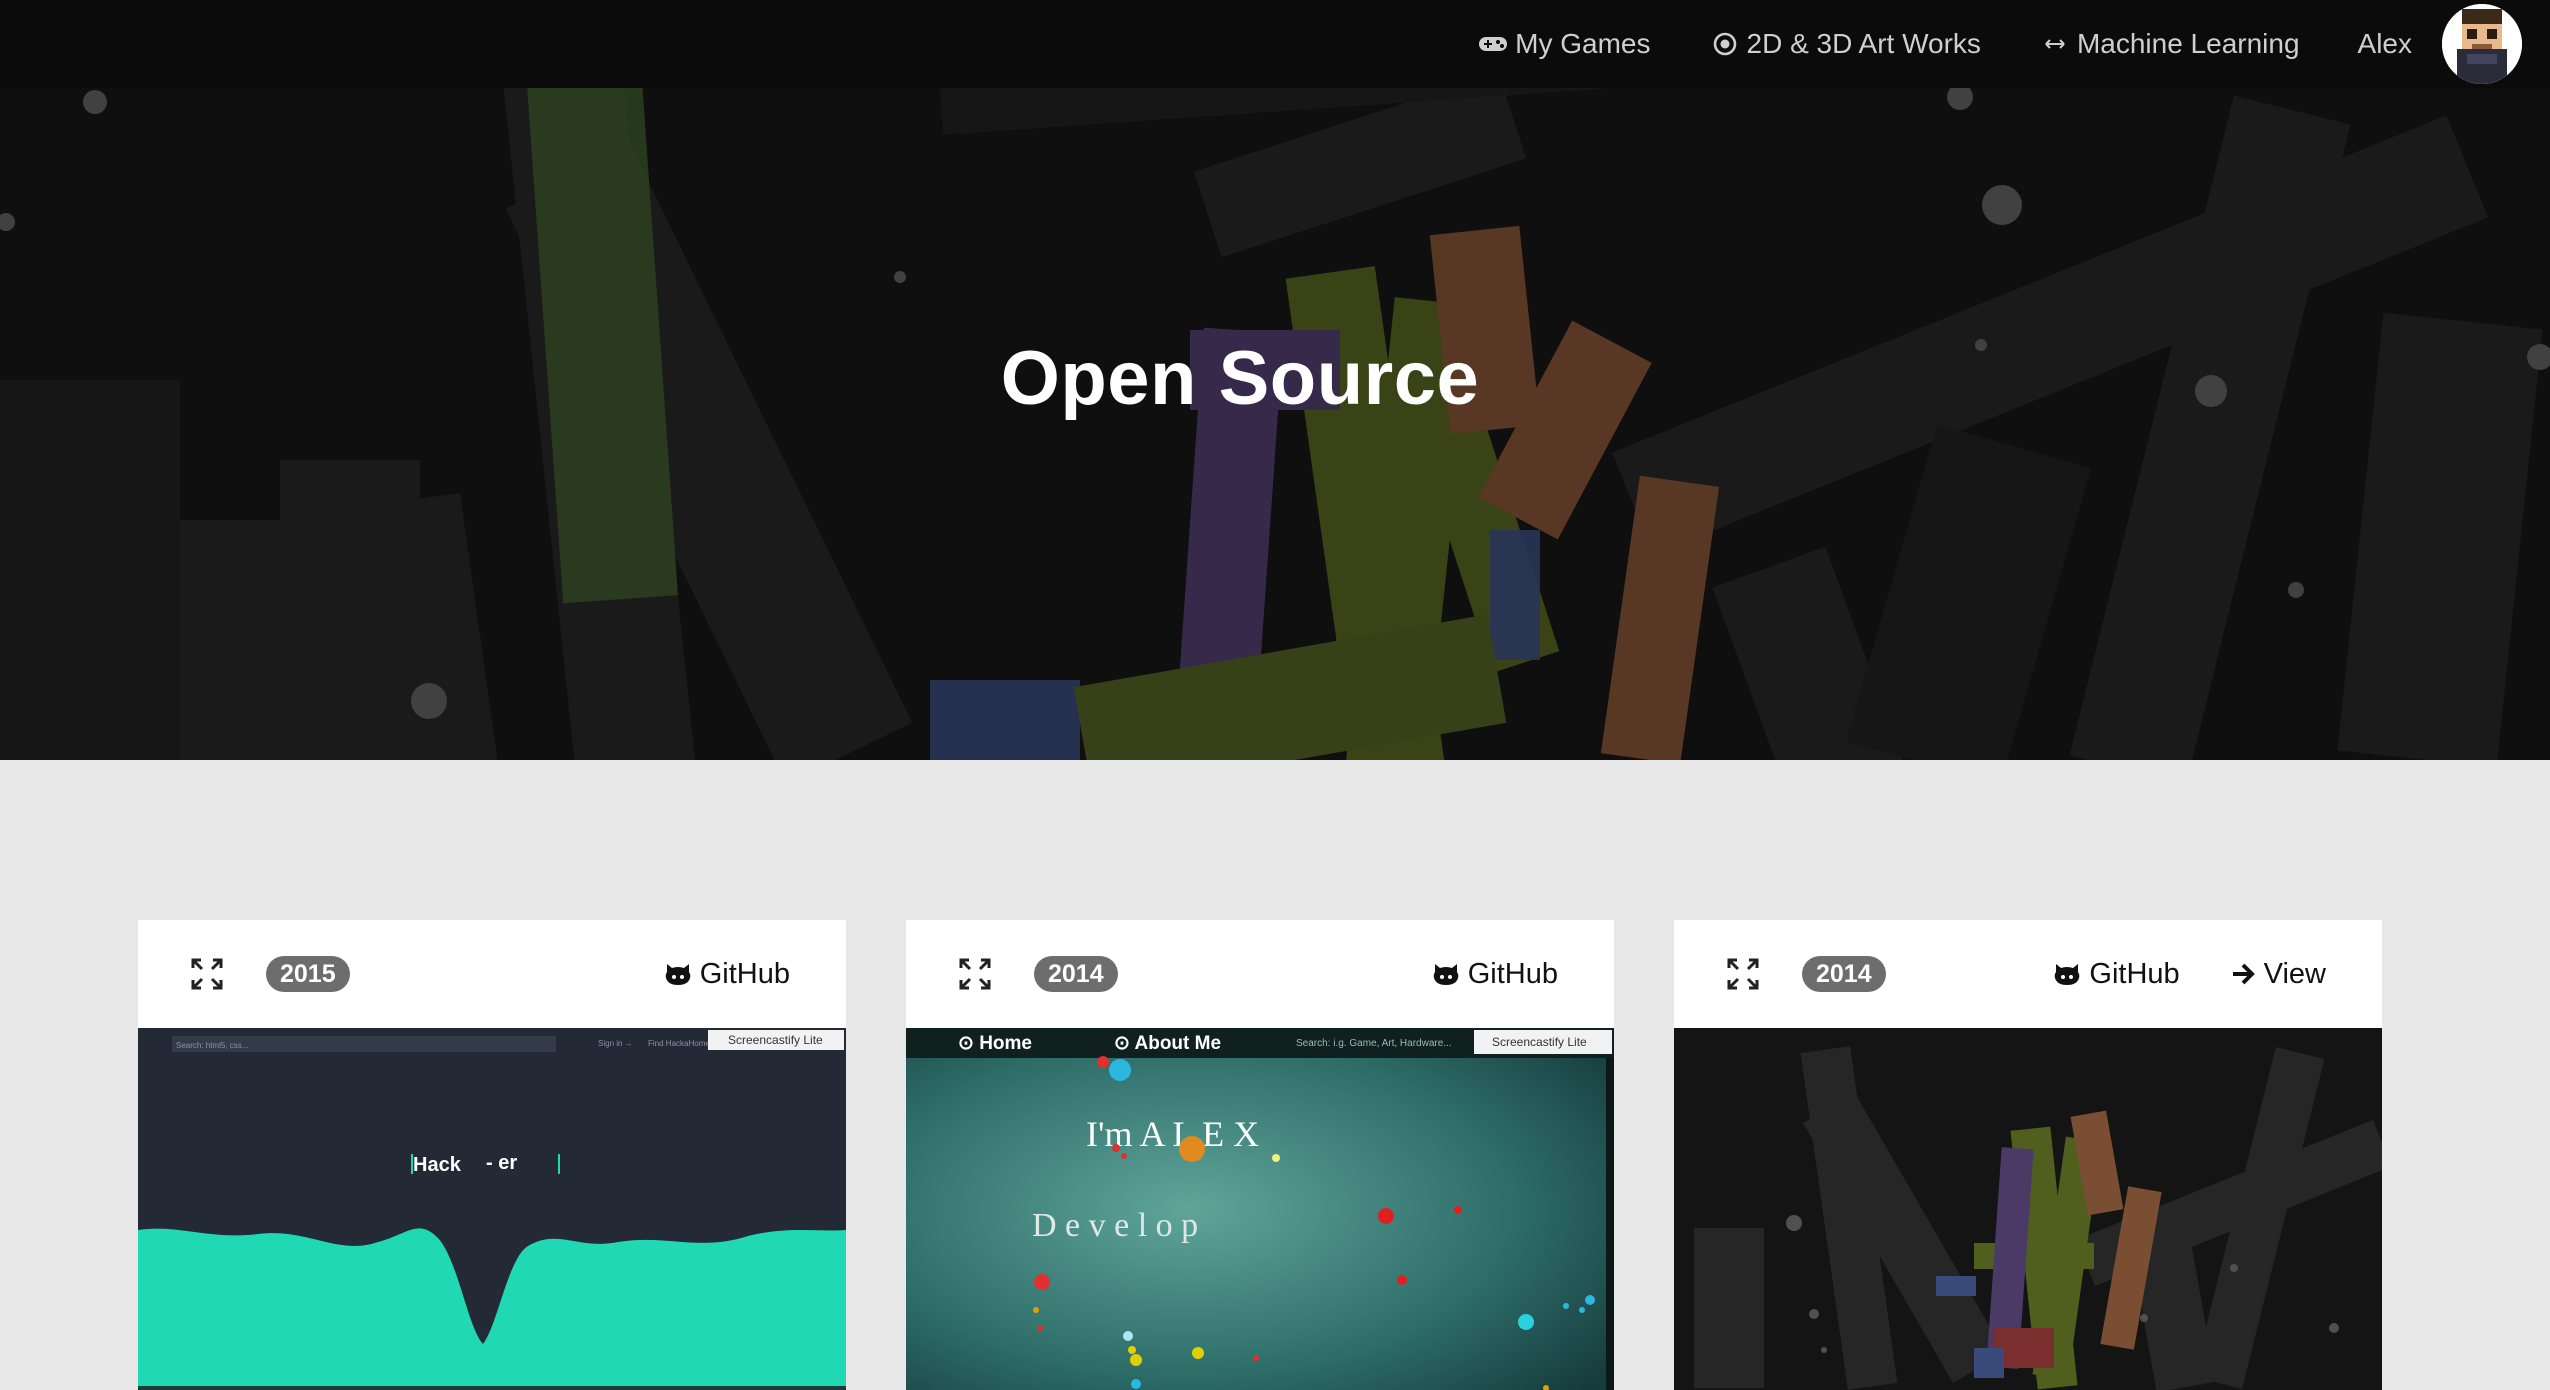 The width and height of the screenshot is (2550, 1390). What do you see at coordinates (492, 974) in the screenshot?
I see `card-header: 2015 GitHub` at bounding box center [492, 974].